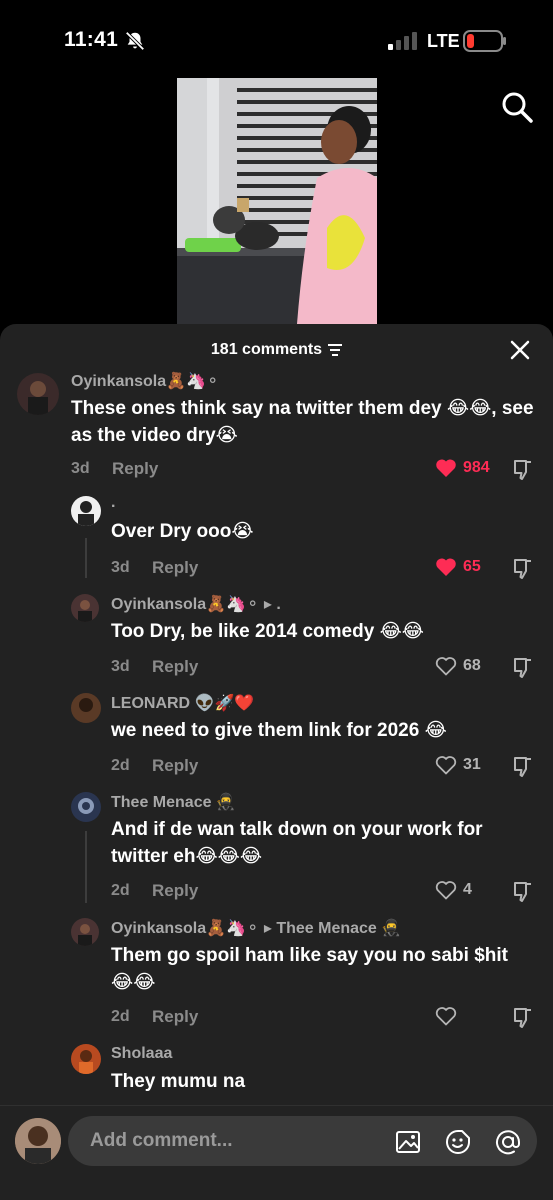 Image resolution: width=553 pixels, height=1200 pixels. What do you see at coordinates (520, 350) in the screenshot?
I see `close-icon` at bounding box center [520, 350].